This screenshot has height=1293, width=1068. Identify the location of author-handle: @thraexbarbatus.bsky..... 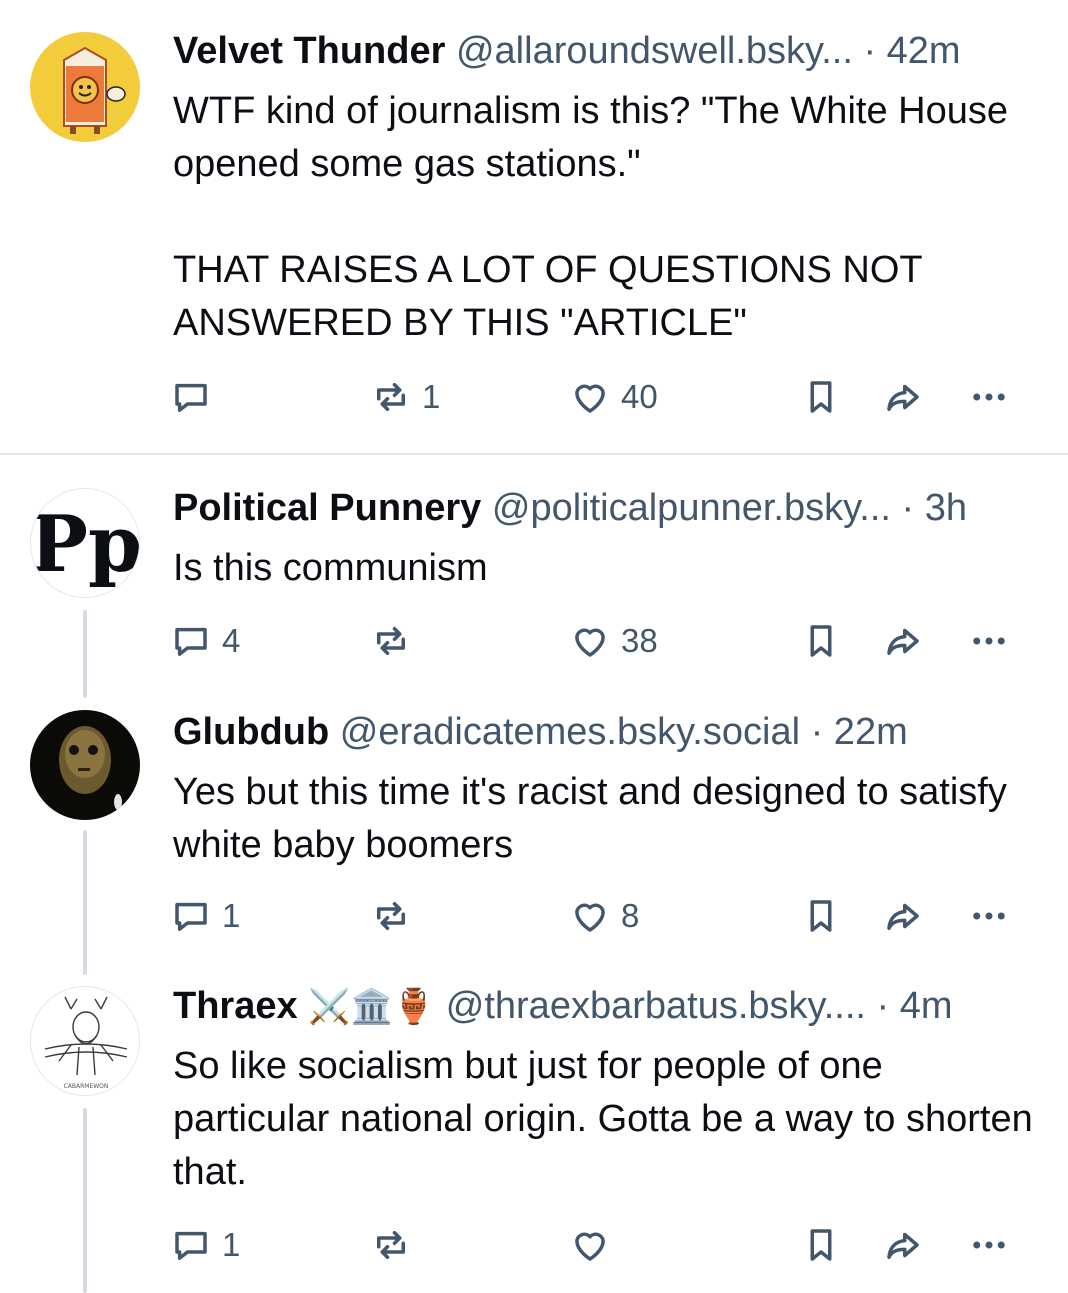
(656, 1006).